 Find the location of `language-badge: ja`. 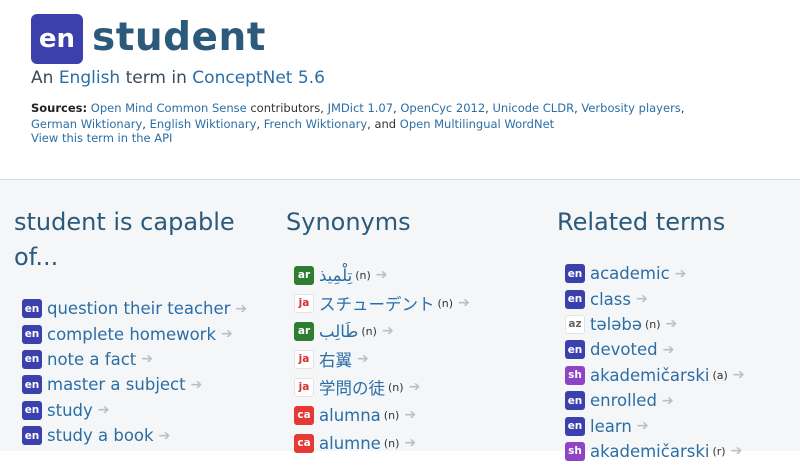

language-badge: ja is located at coordinates (304, 359).